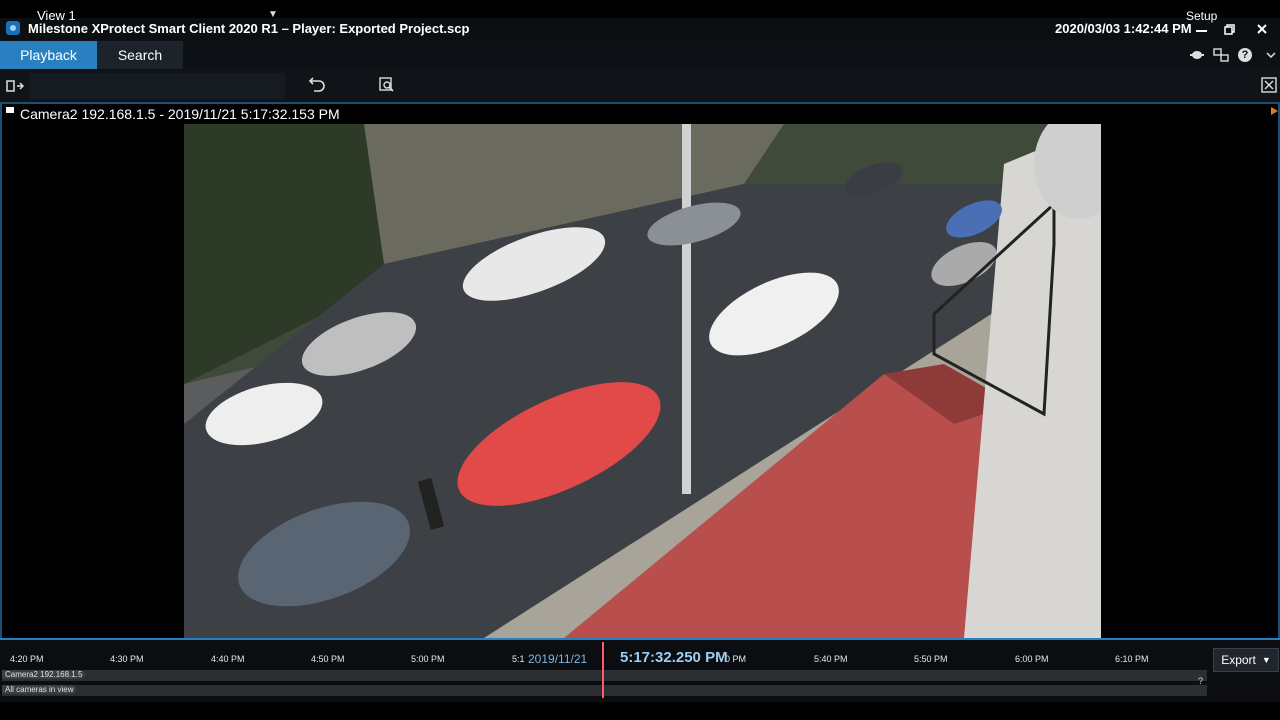 This screenshot has height=720, width=1280. Describe the element at coordinates (48, 55) in the screenshot. I see `tab-playback: Playback` at that location.